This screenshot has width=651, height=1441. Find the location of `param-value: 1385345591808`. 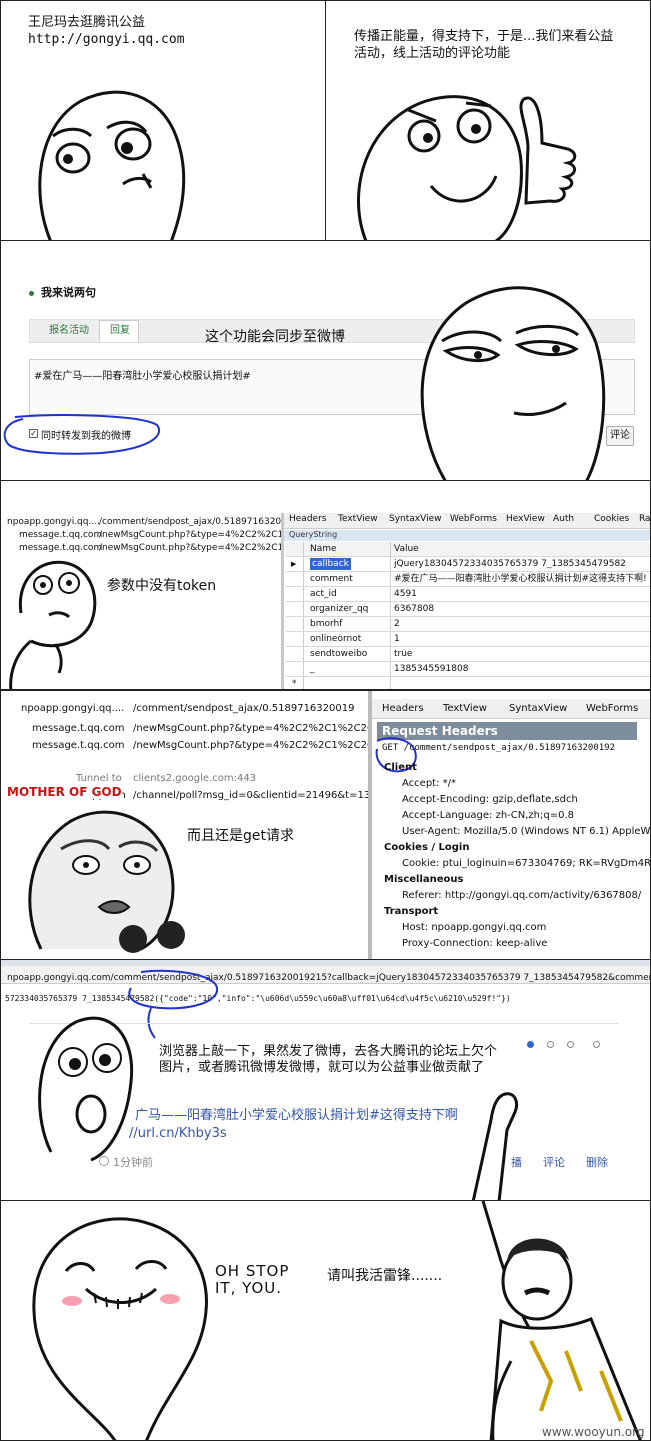

param-value: 1385345591808 is located at coordinates (431, 669).